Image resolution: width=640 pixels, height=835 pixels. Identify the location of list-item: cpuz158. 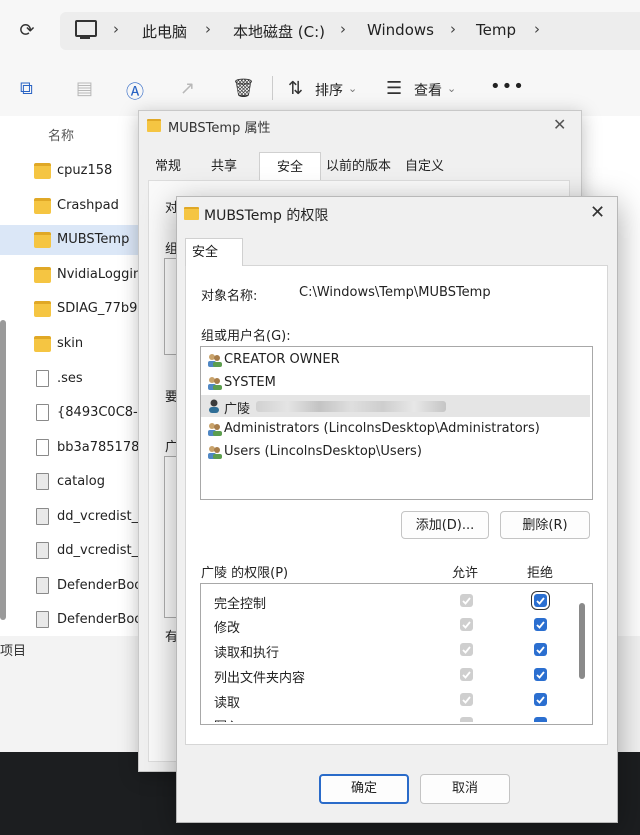
(85, 171).